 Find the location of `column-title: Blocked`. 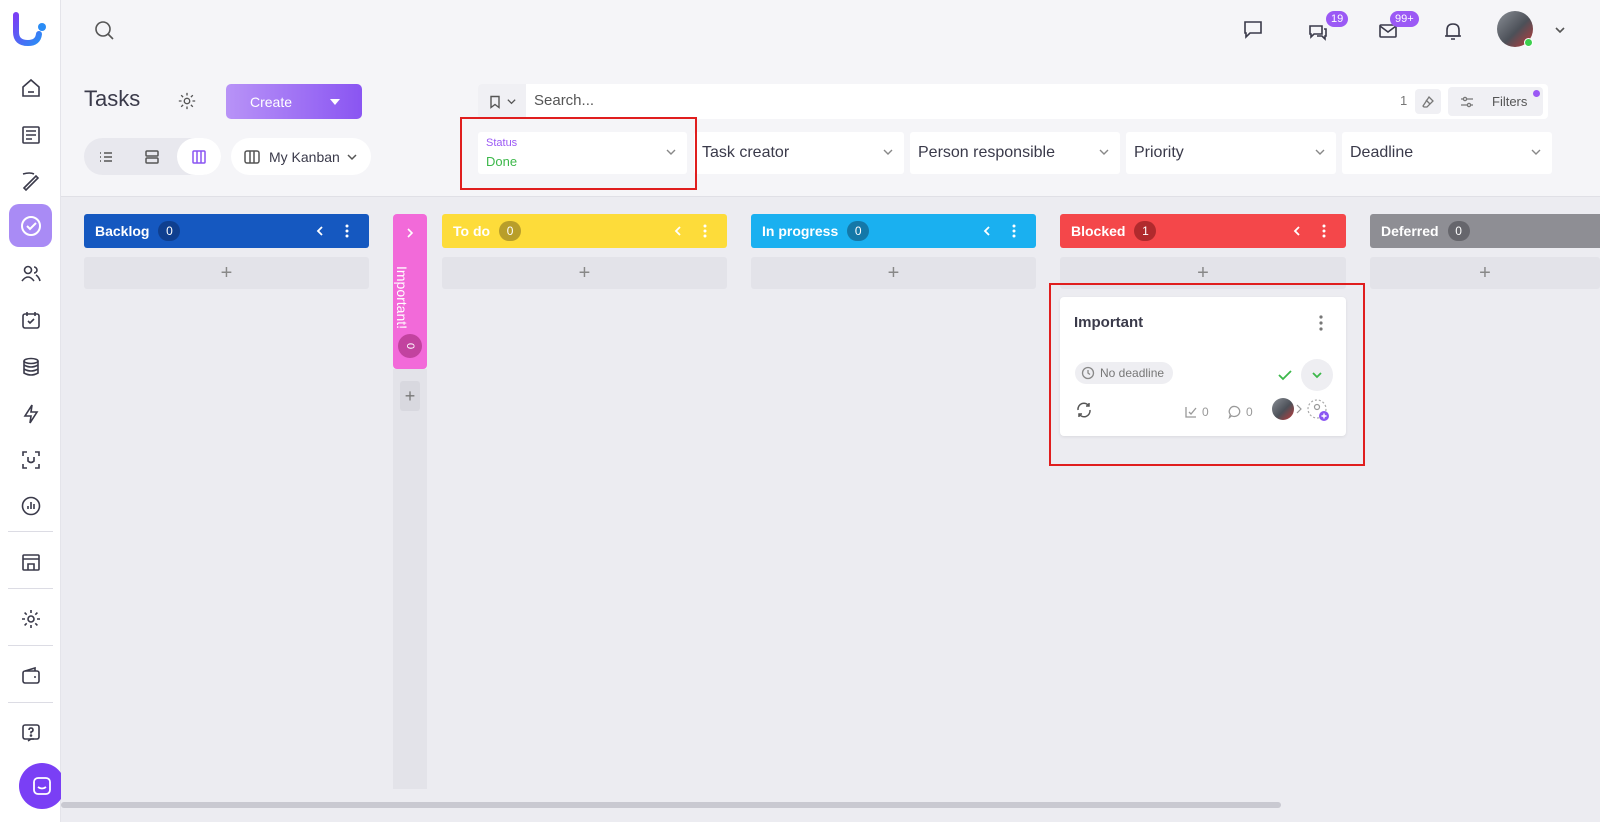

column-title: Blocked is located at coordinates (1098, 231).